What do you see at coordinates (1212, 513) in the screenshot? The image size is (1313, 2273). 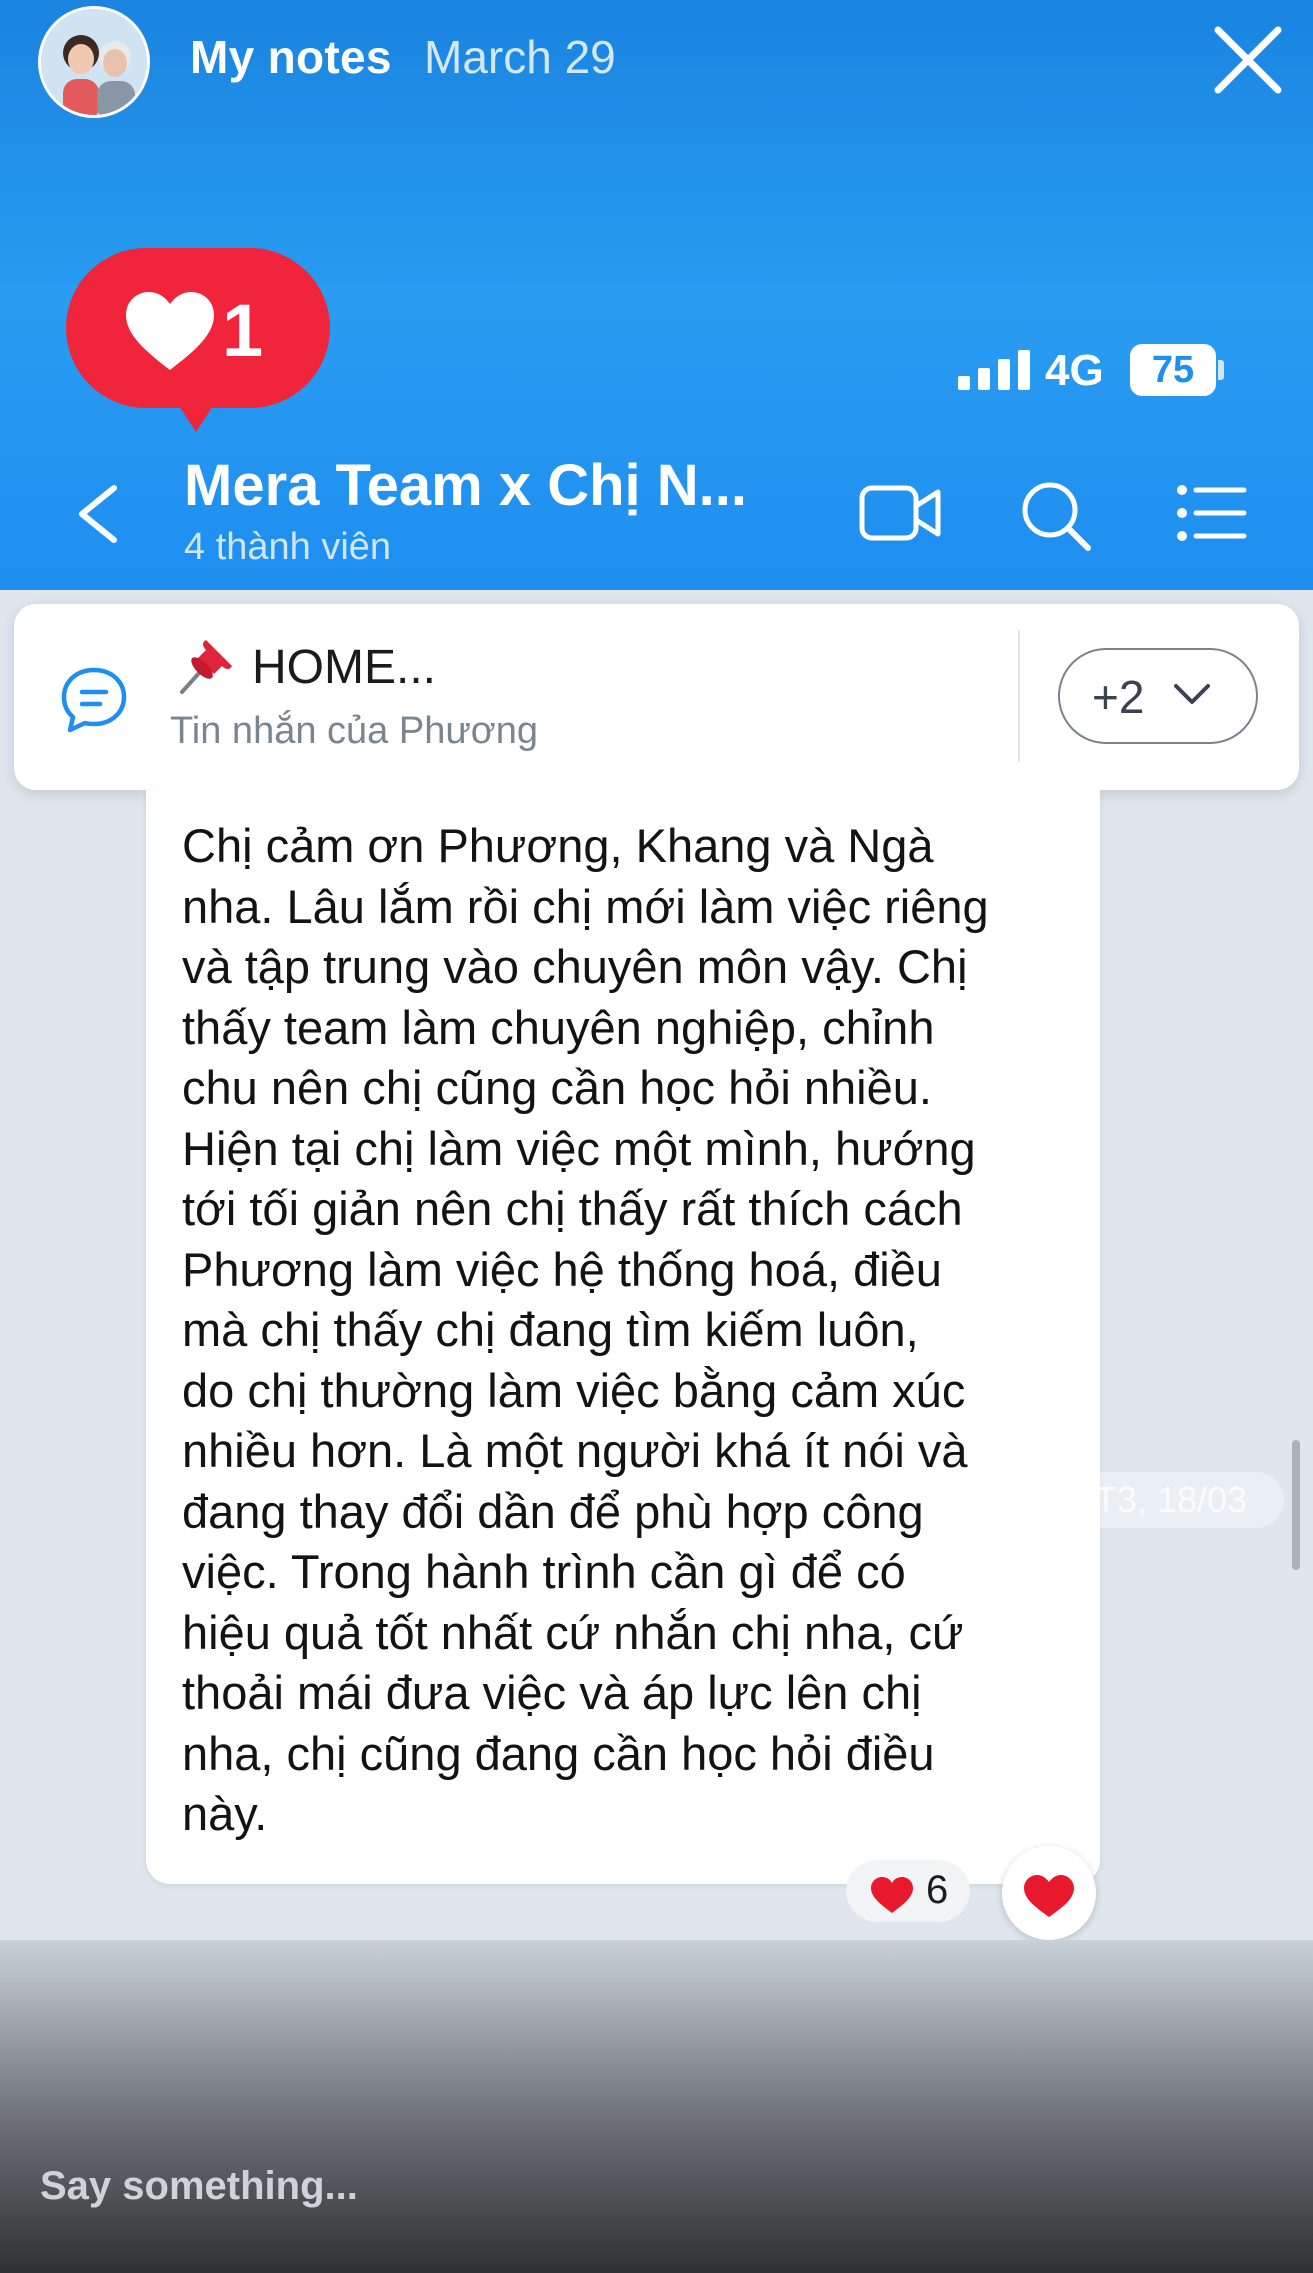 I see `menu-icon` at bounding box center [1212, 513].